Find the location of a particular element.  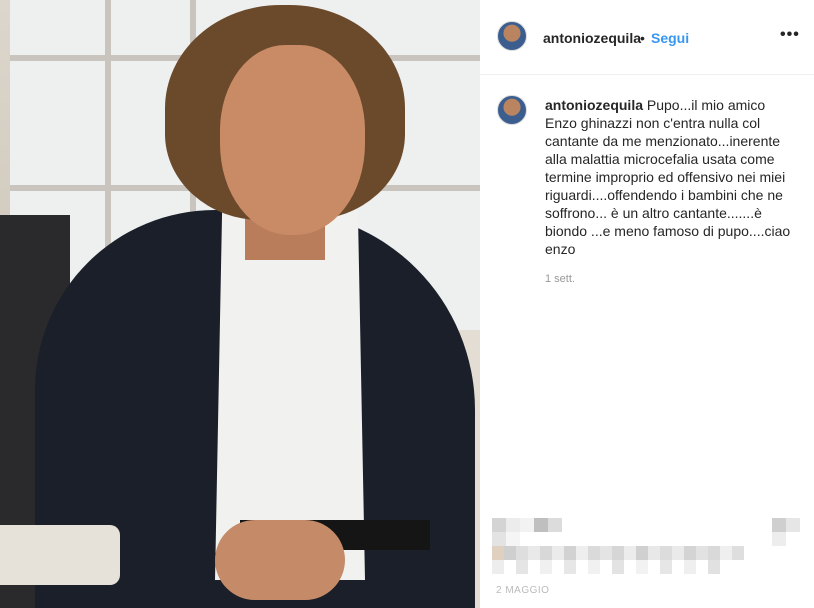

post-timestamp: 1 sett. is located at coordinates (560, 279).